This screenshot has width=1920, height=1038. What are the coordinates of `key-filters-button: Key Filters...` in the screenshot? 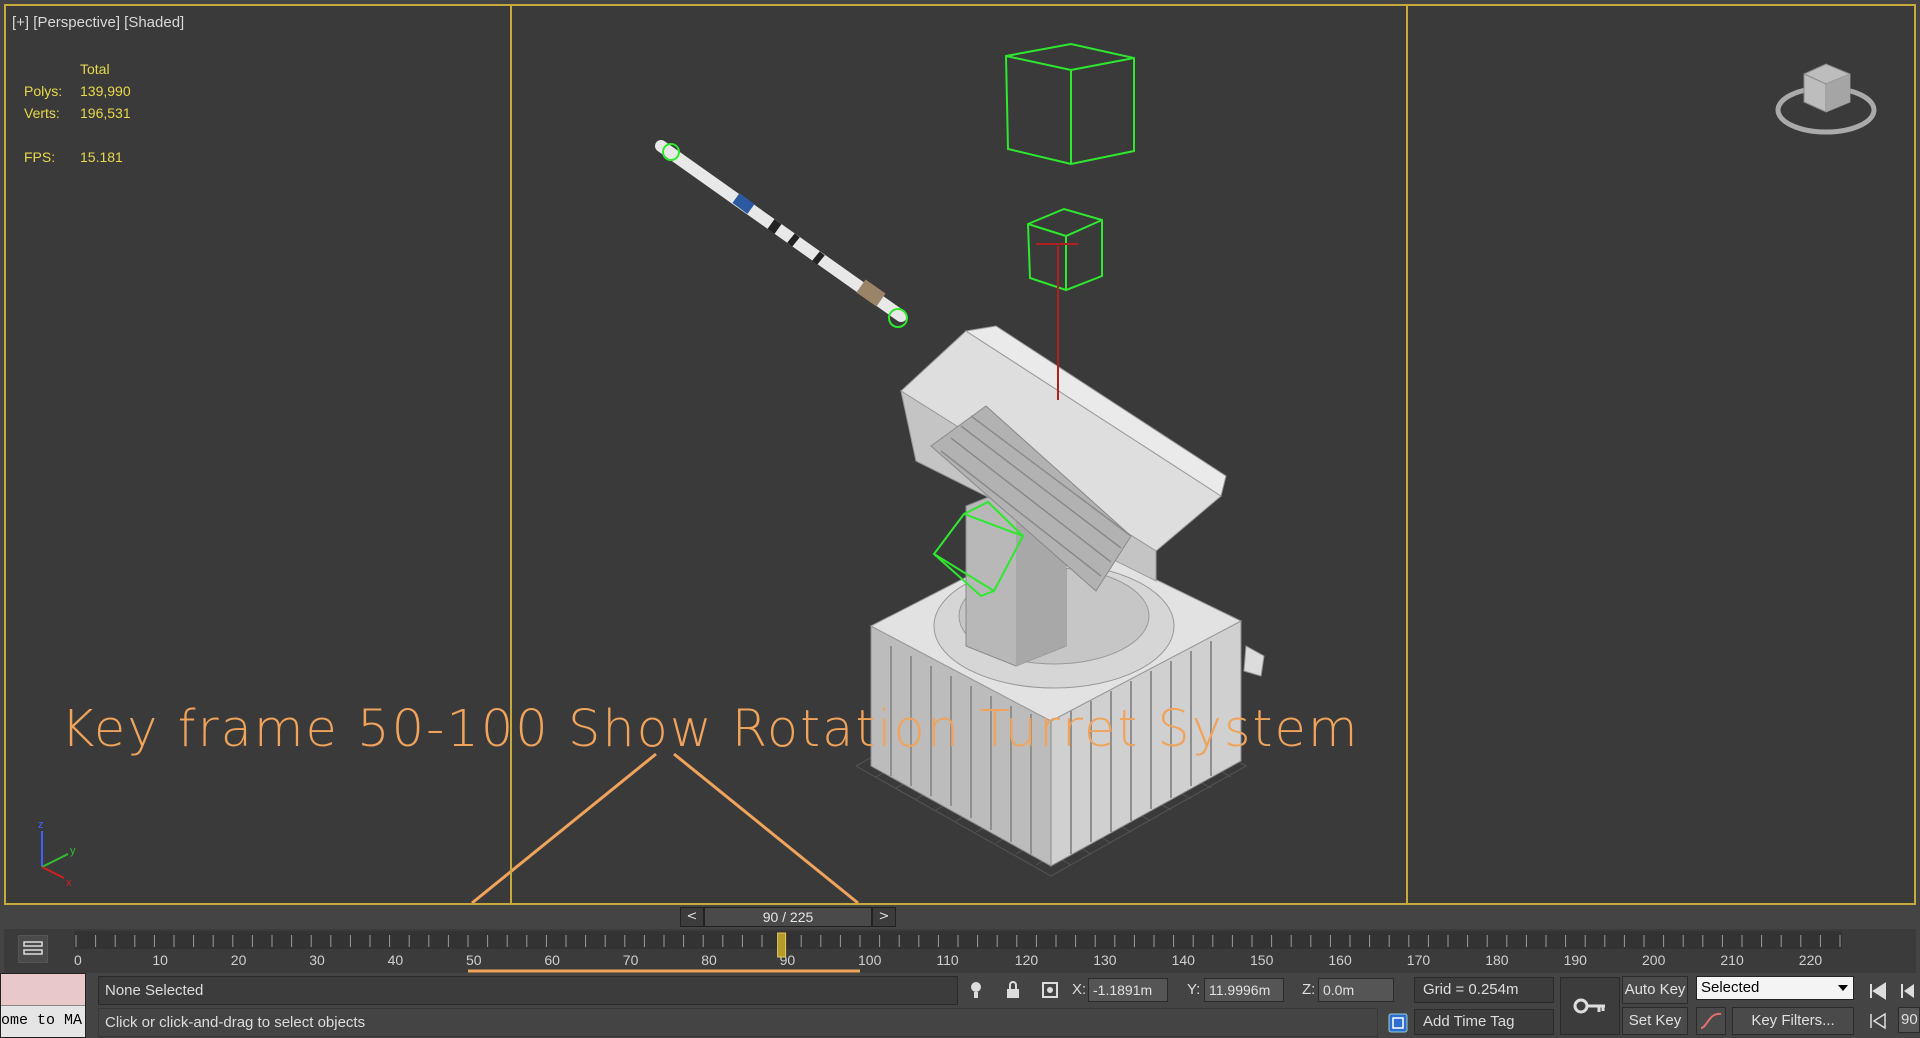 It's located at (1793, 1021).